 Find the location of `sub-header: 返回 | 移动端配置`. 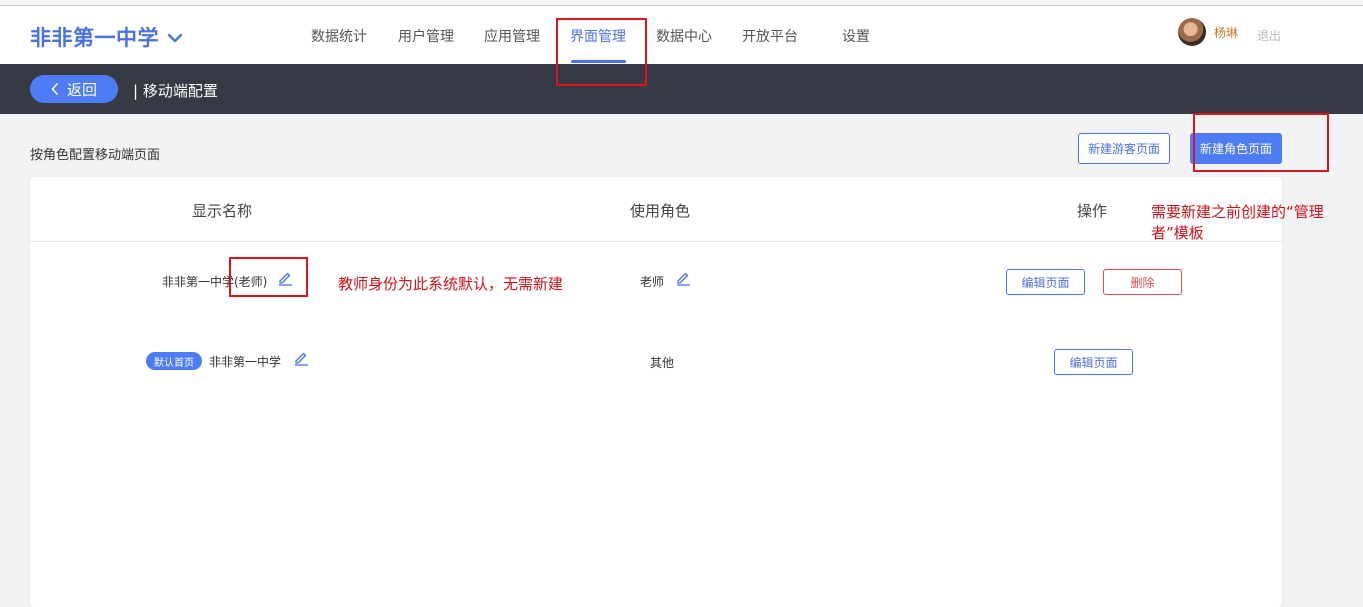

sub-header: 返回 | 移动端配置 is located at coordinates (681, 89).